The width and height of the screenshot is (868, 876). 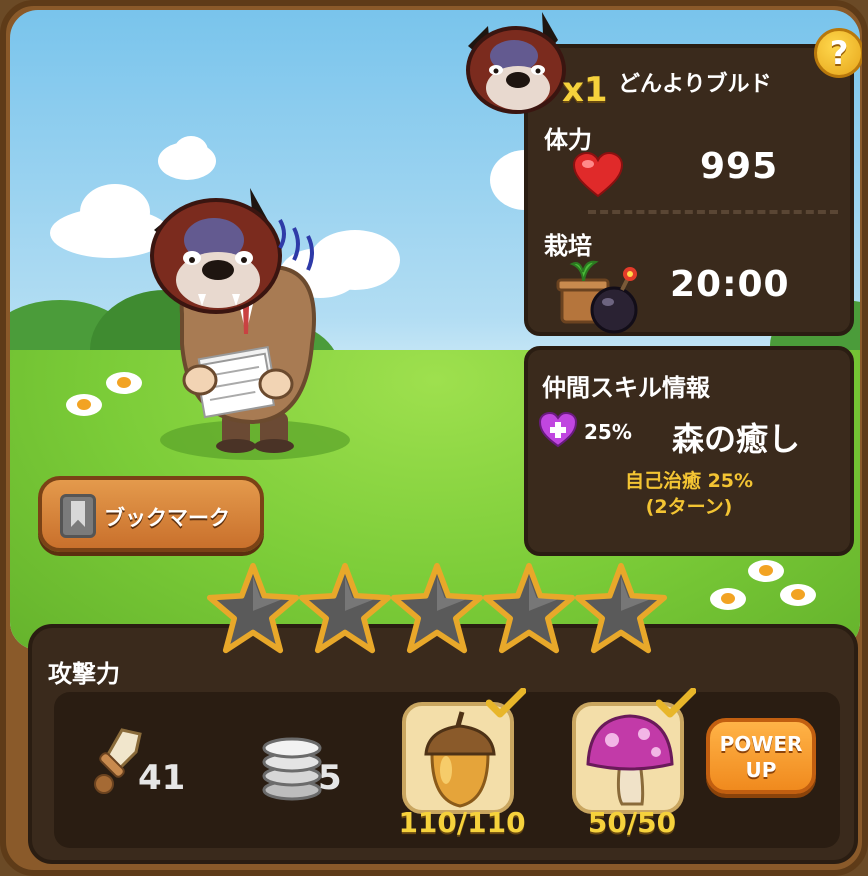 What do you see at coordinates (516, 63) in the screenshot?
I see `monster-portrait` at bounding box center [516, 63].